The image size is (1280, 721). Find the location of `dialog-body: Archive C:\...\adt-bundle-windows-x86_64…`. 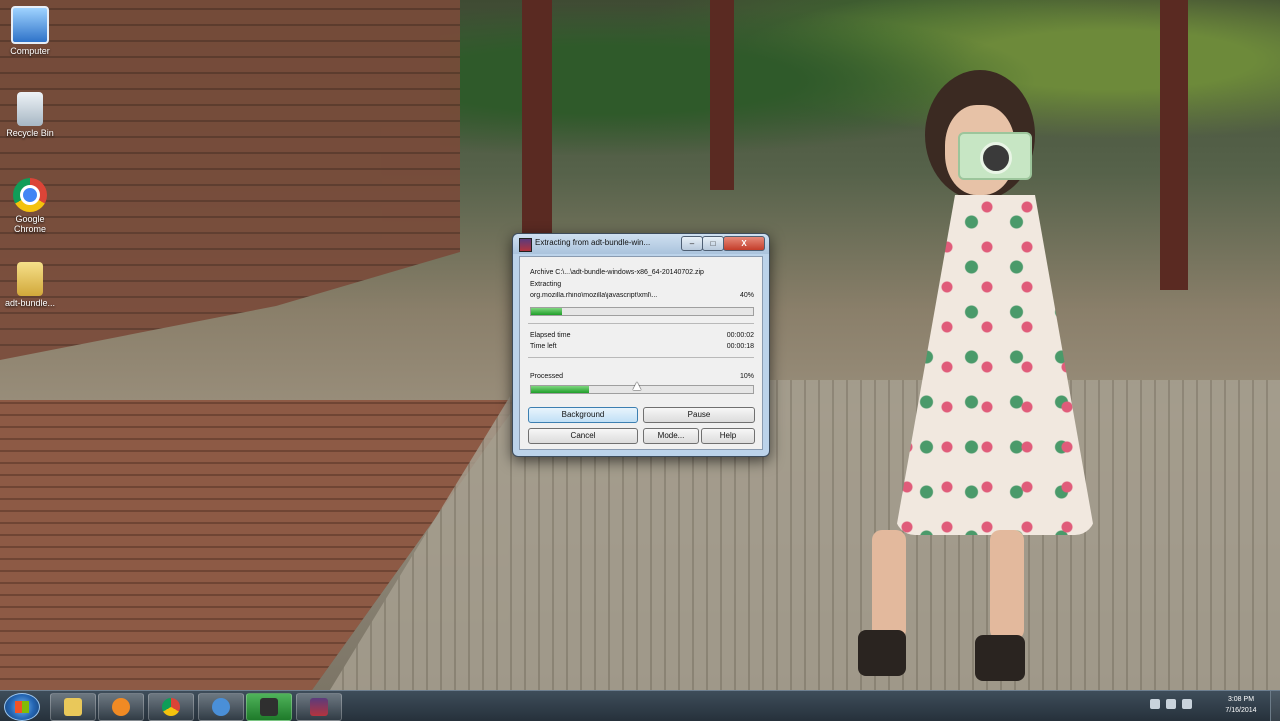

dialog-body: Archive C:\...\adt-bundle-windows-x86_64… is located at coordinates (641, 353).